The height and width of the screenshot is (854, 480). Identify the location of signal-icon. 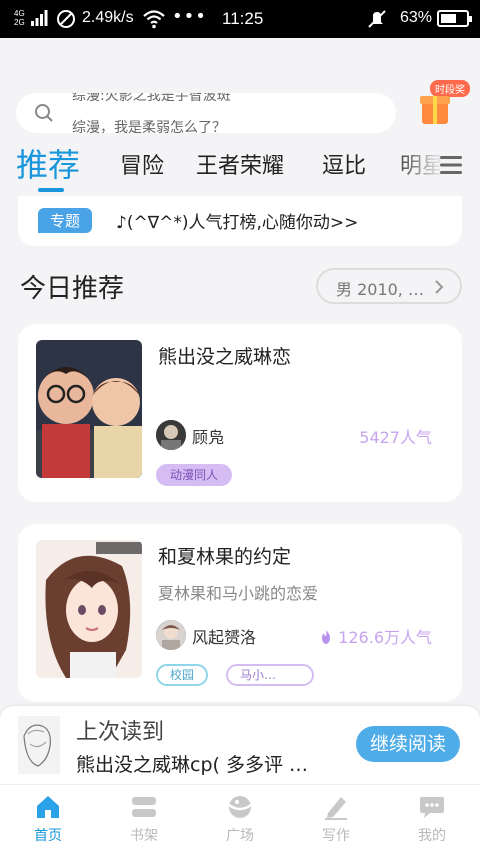
(39, 18).